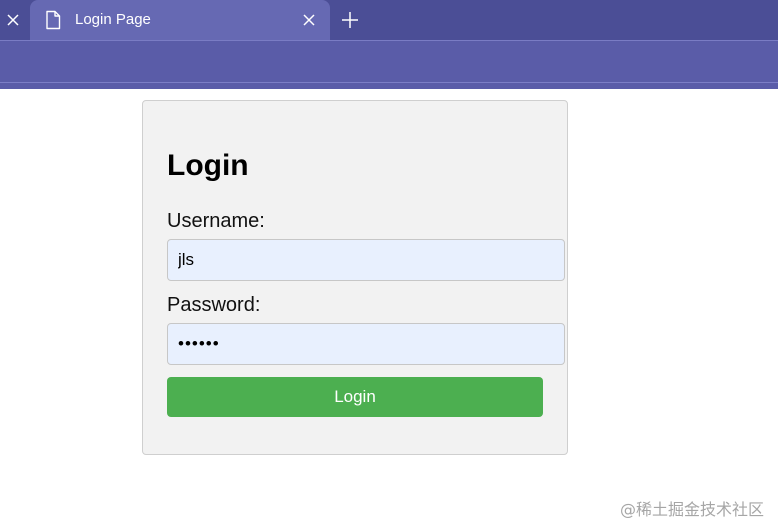 The width and height of the screenshot is (778, 532). I want to click on browser-tab-bar: Login Page, so click(389, 21).